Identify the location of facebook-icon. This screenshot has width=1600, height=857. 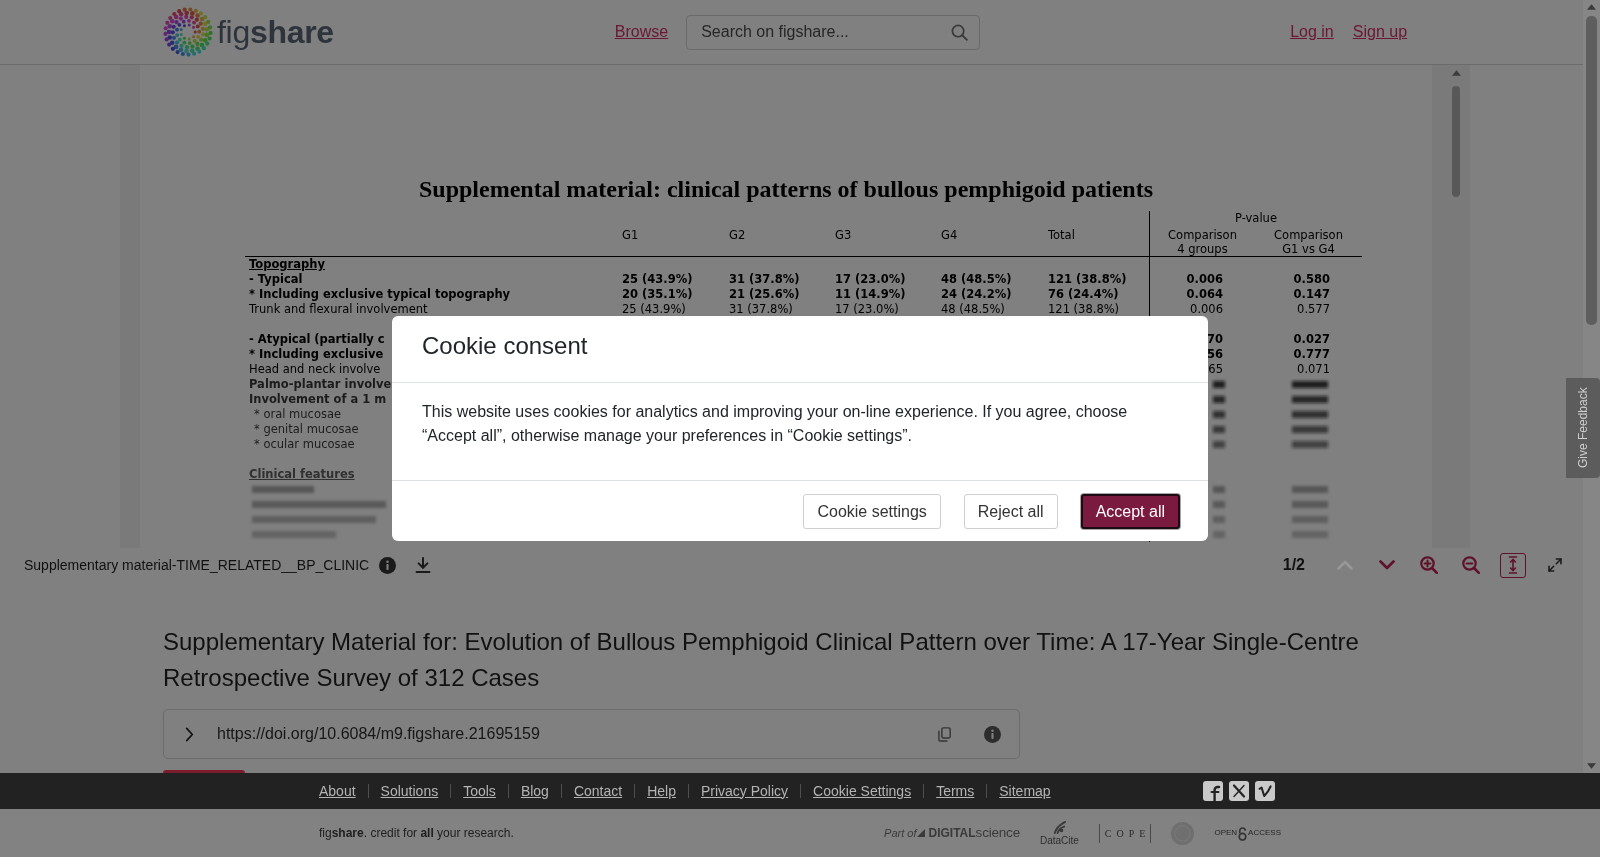
(1213, 791).